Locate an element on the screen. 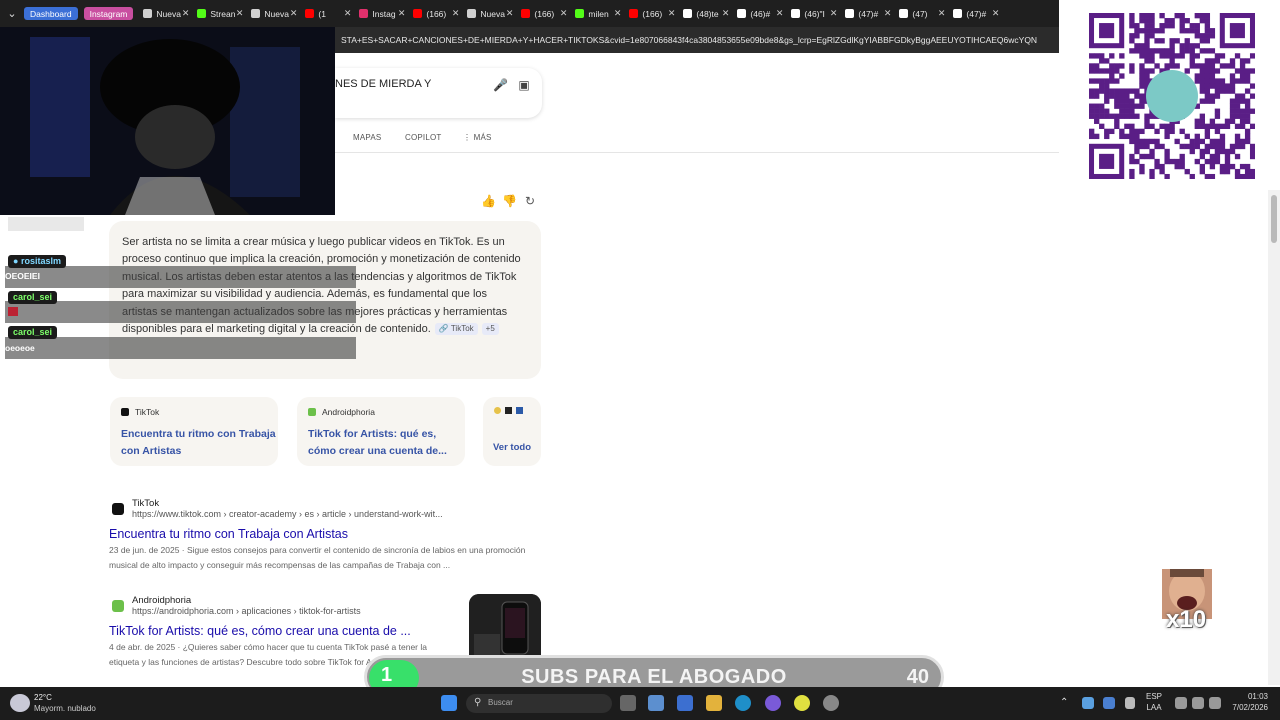 The width and height of the screenshot is (1280, 720). edge-icon is located at coordinates (743, 703).